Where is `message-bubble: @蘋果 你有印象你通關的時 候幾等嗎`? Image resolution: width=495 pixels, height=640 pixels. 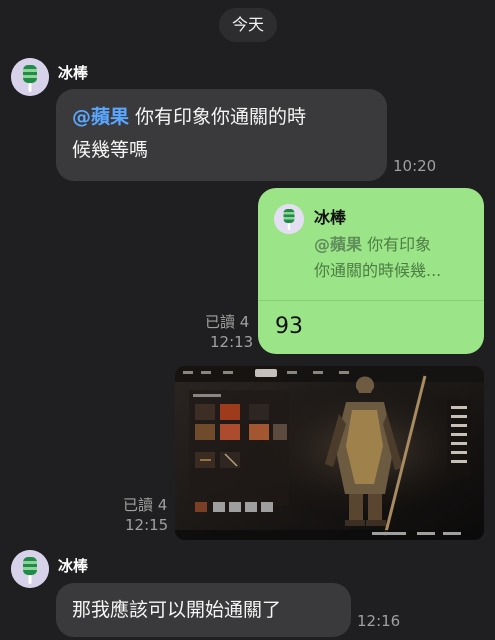
message-bubble: @蘋果 你有印象你通關的時 候幾等嗎 is located at coordinates (221, 135).